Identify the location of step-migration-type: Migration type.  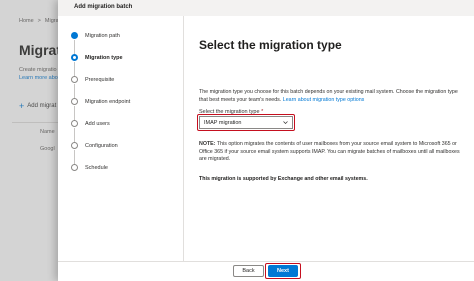
(97, 57).